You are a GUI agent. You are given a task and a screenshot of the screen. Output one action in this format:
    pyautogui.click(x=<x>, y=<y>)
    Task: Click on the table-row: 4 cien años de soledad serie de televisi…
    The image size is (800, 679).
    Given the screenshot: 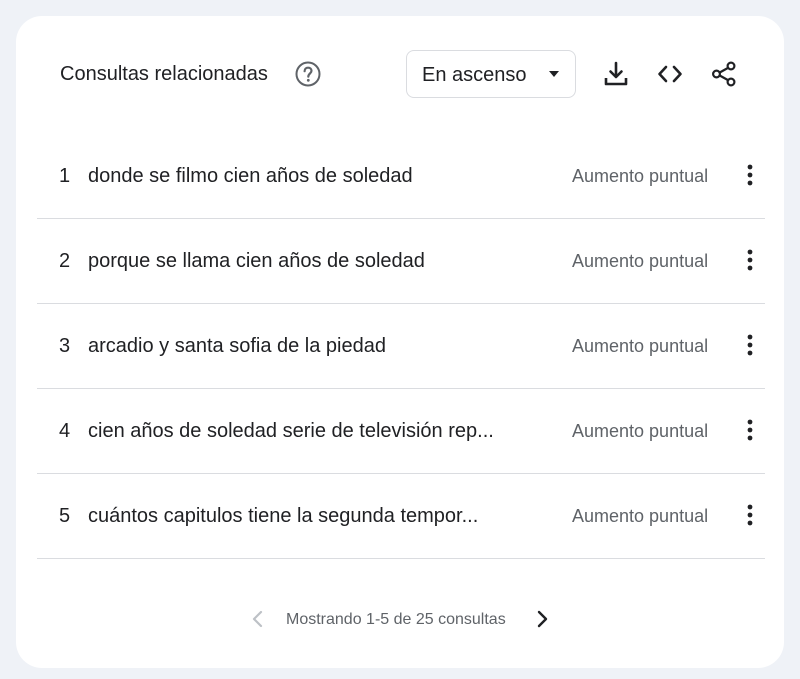 What is the action you would take?
    pyautogui.click(x=401, y=431)
    